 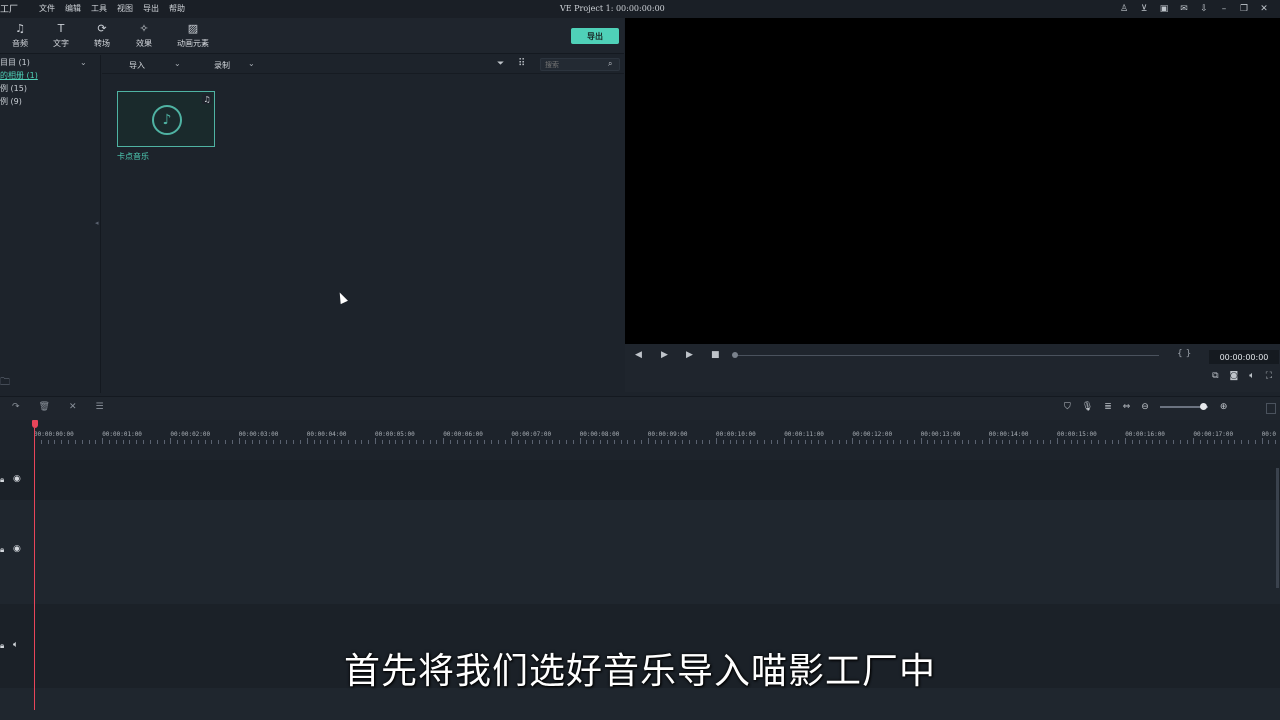 I want to click on tool-text-label: 文字, so click(x=61, y=43).